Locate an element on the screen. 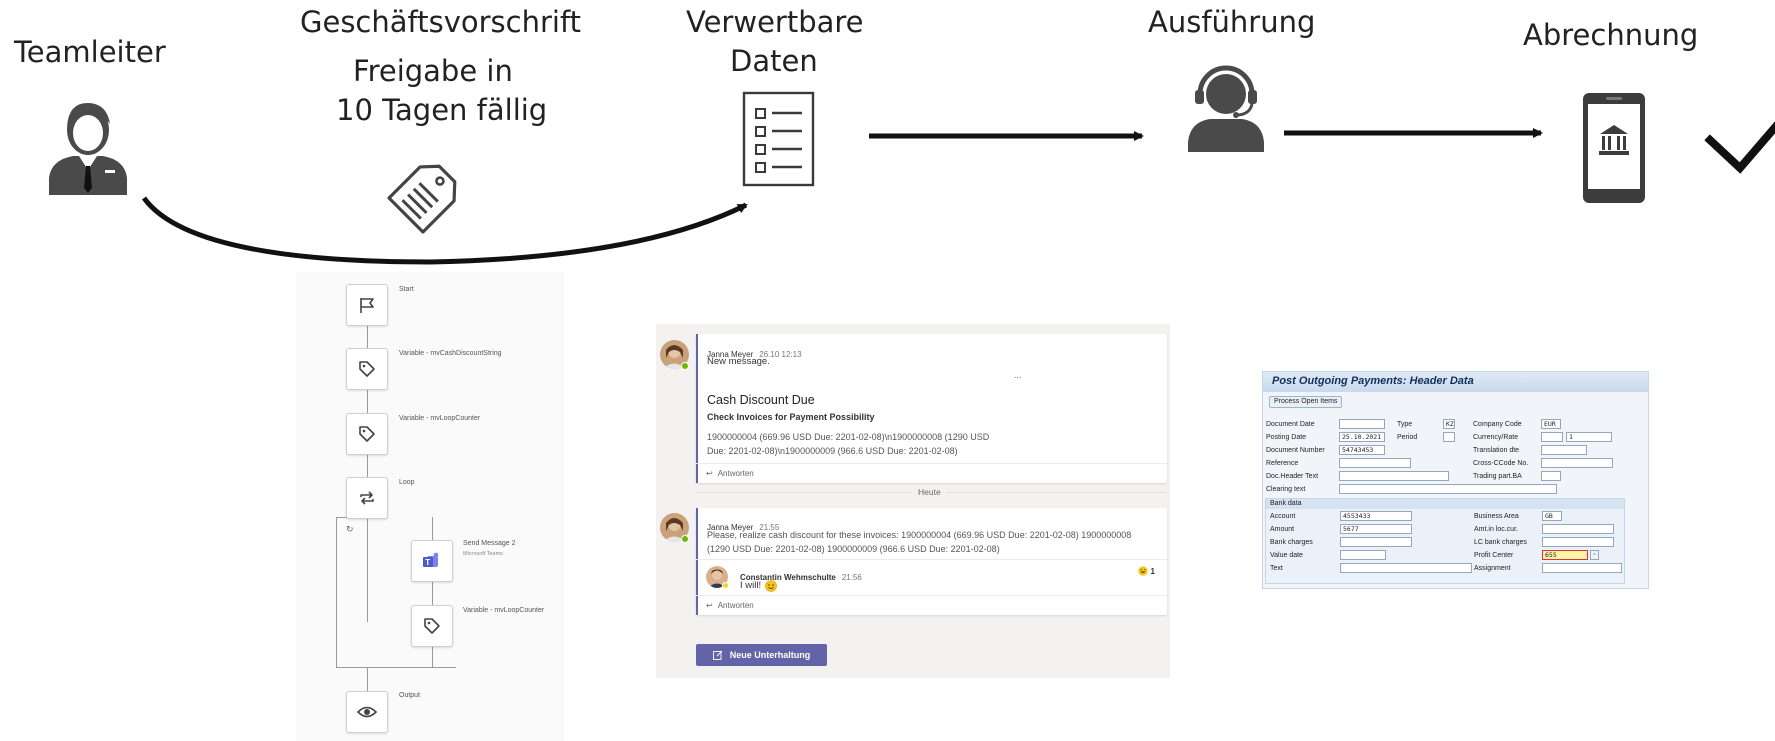  value-date-field is located at coordinates (1363, 555).